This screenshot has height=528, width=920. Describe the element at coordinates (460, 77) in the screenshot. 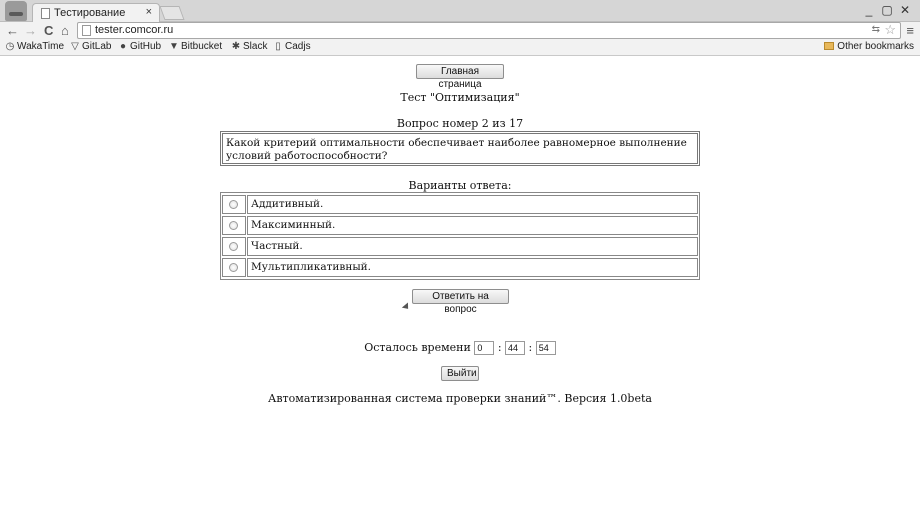

I see `home-page-button: Главная страница` at that location.